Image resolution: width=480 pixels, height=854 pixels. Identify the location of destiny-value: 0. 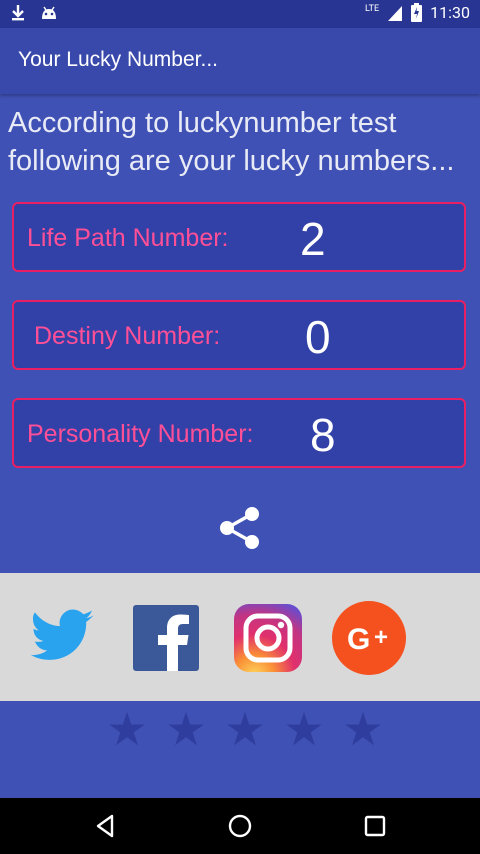
(318, 337).